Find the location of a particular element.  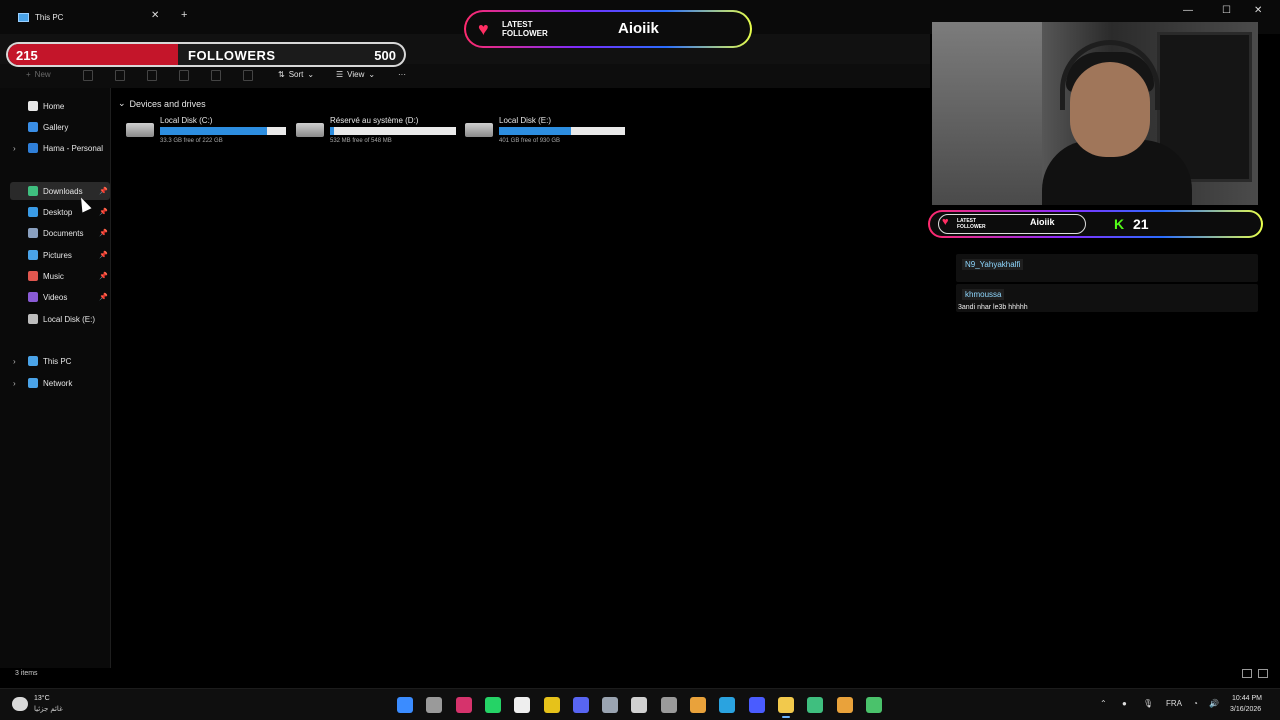

weather-icon is located at coordinates (20, 704).